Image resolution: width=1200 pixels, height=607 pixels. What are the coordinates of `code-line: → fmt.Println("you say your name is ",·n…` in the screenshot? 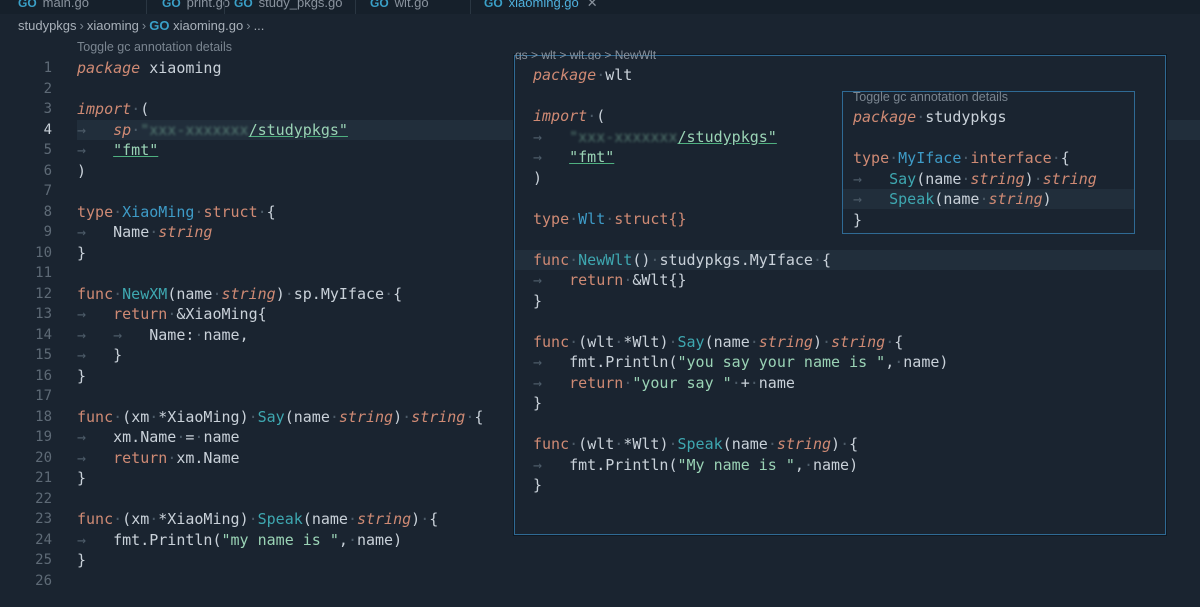 It's located at (741, 362).